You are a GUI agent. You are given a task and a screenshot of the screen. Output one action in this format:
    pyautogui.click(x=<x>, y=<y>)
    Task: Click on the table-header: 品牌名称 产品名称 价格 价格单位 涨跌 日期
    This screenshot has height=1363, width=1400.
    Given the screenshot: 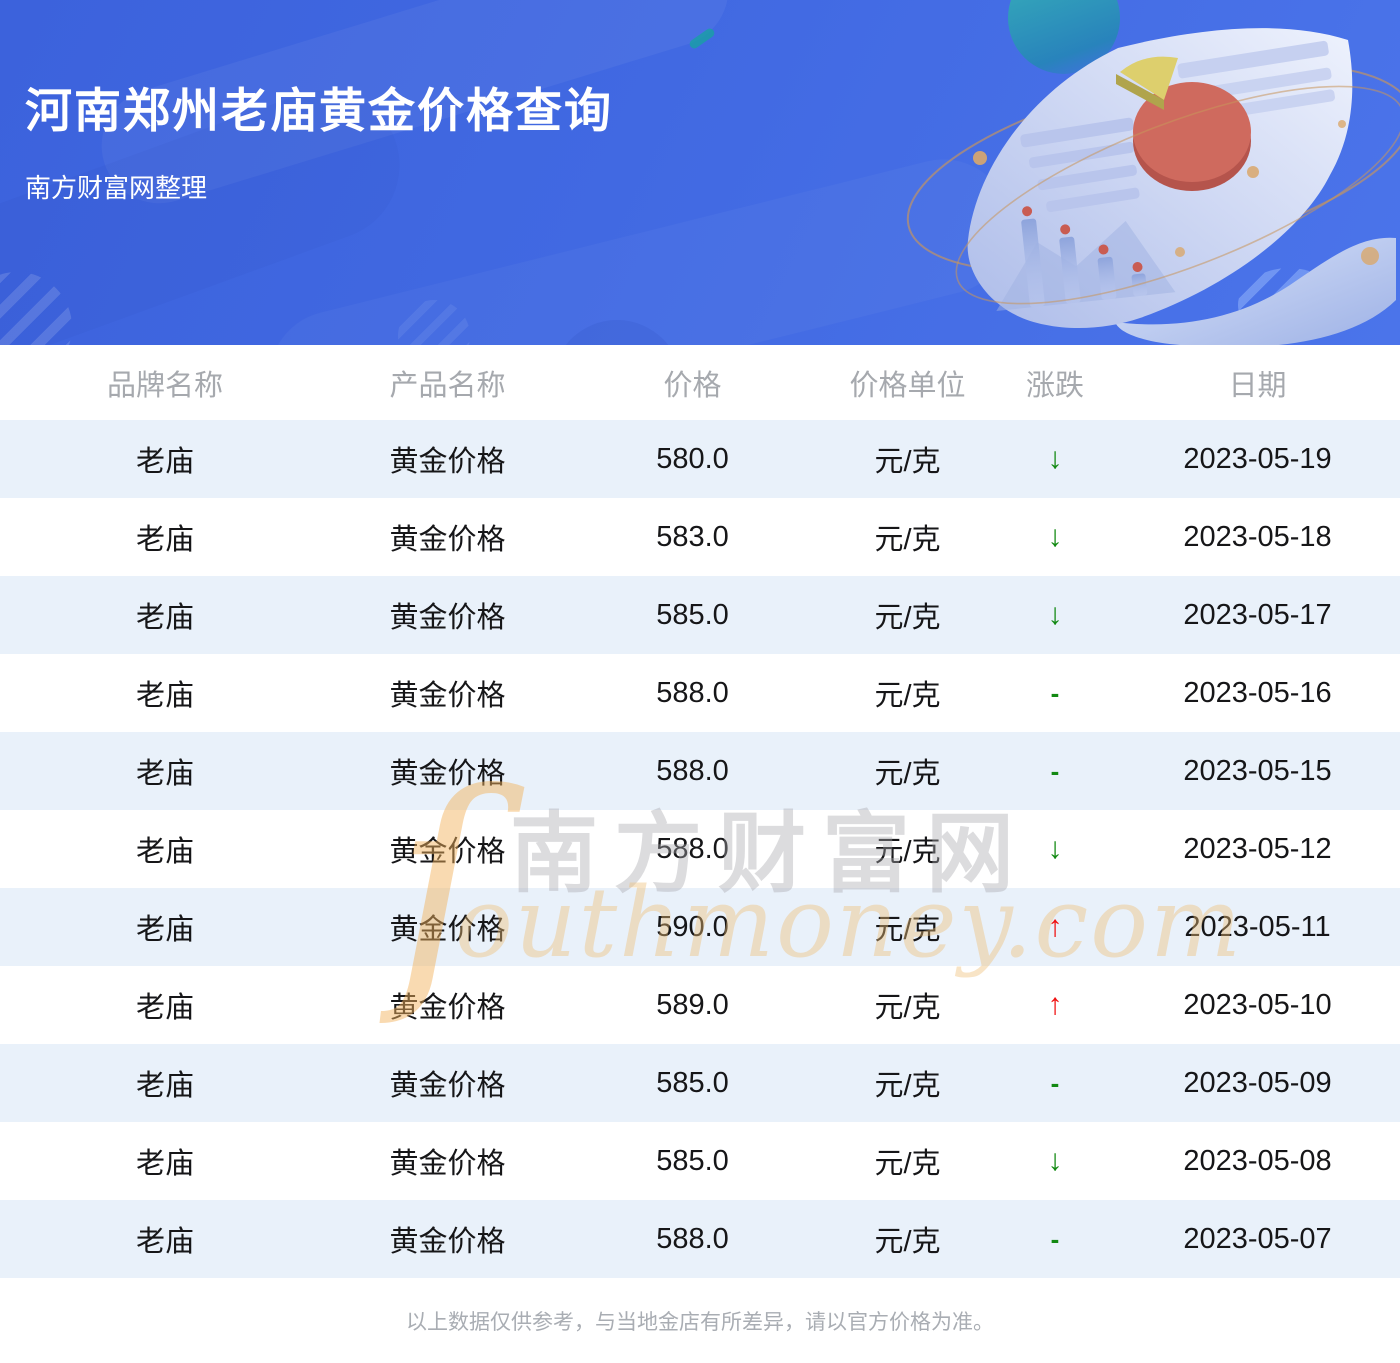 What is the action you would take?
    pyautogui.click(x=700, y=382)
    